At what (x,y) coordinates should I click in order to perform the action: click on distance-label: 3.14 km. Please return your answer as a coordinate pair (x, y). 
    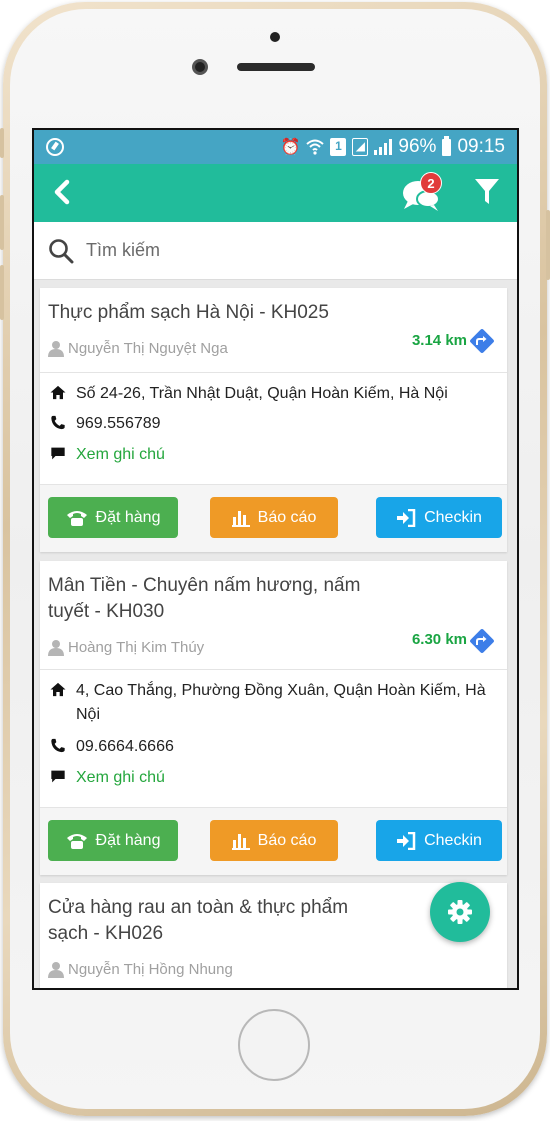
    Looking at the image, I should click on (439, 340).